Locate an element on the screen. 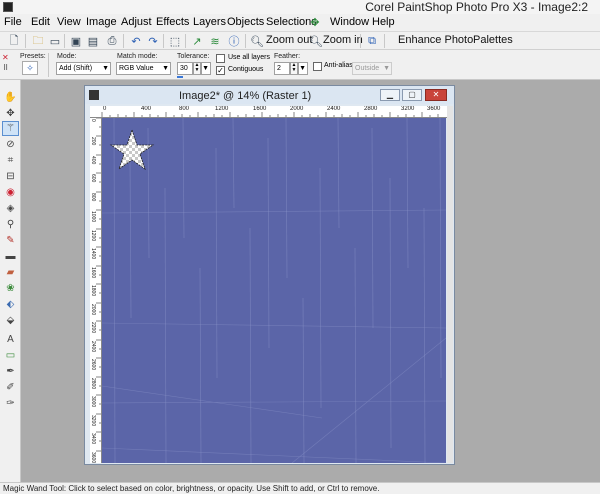 The image size is (600, 494). move-arrows-icon: ✥ is located at coordinates (315, 23).